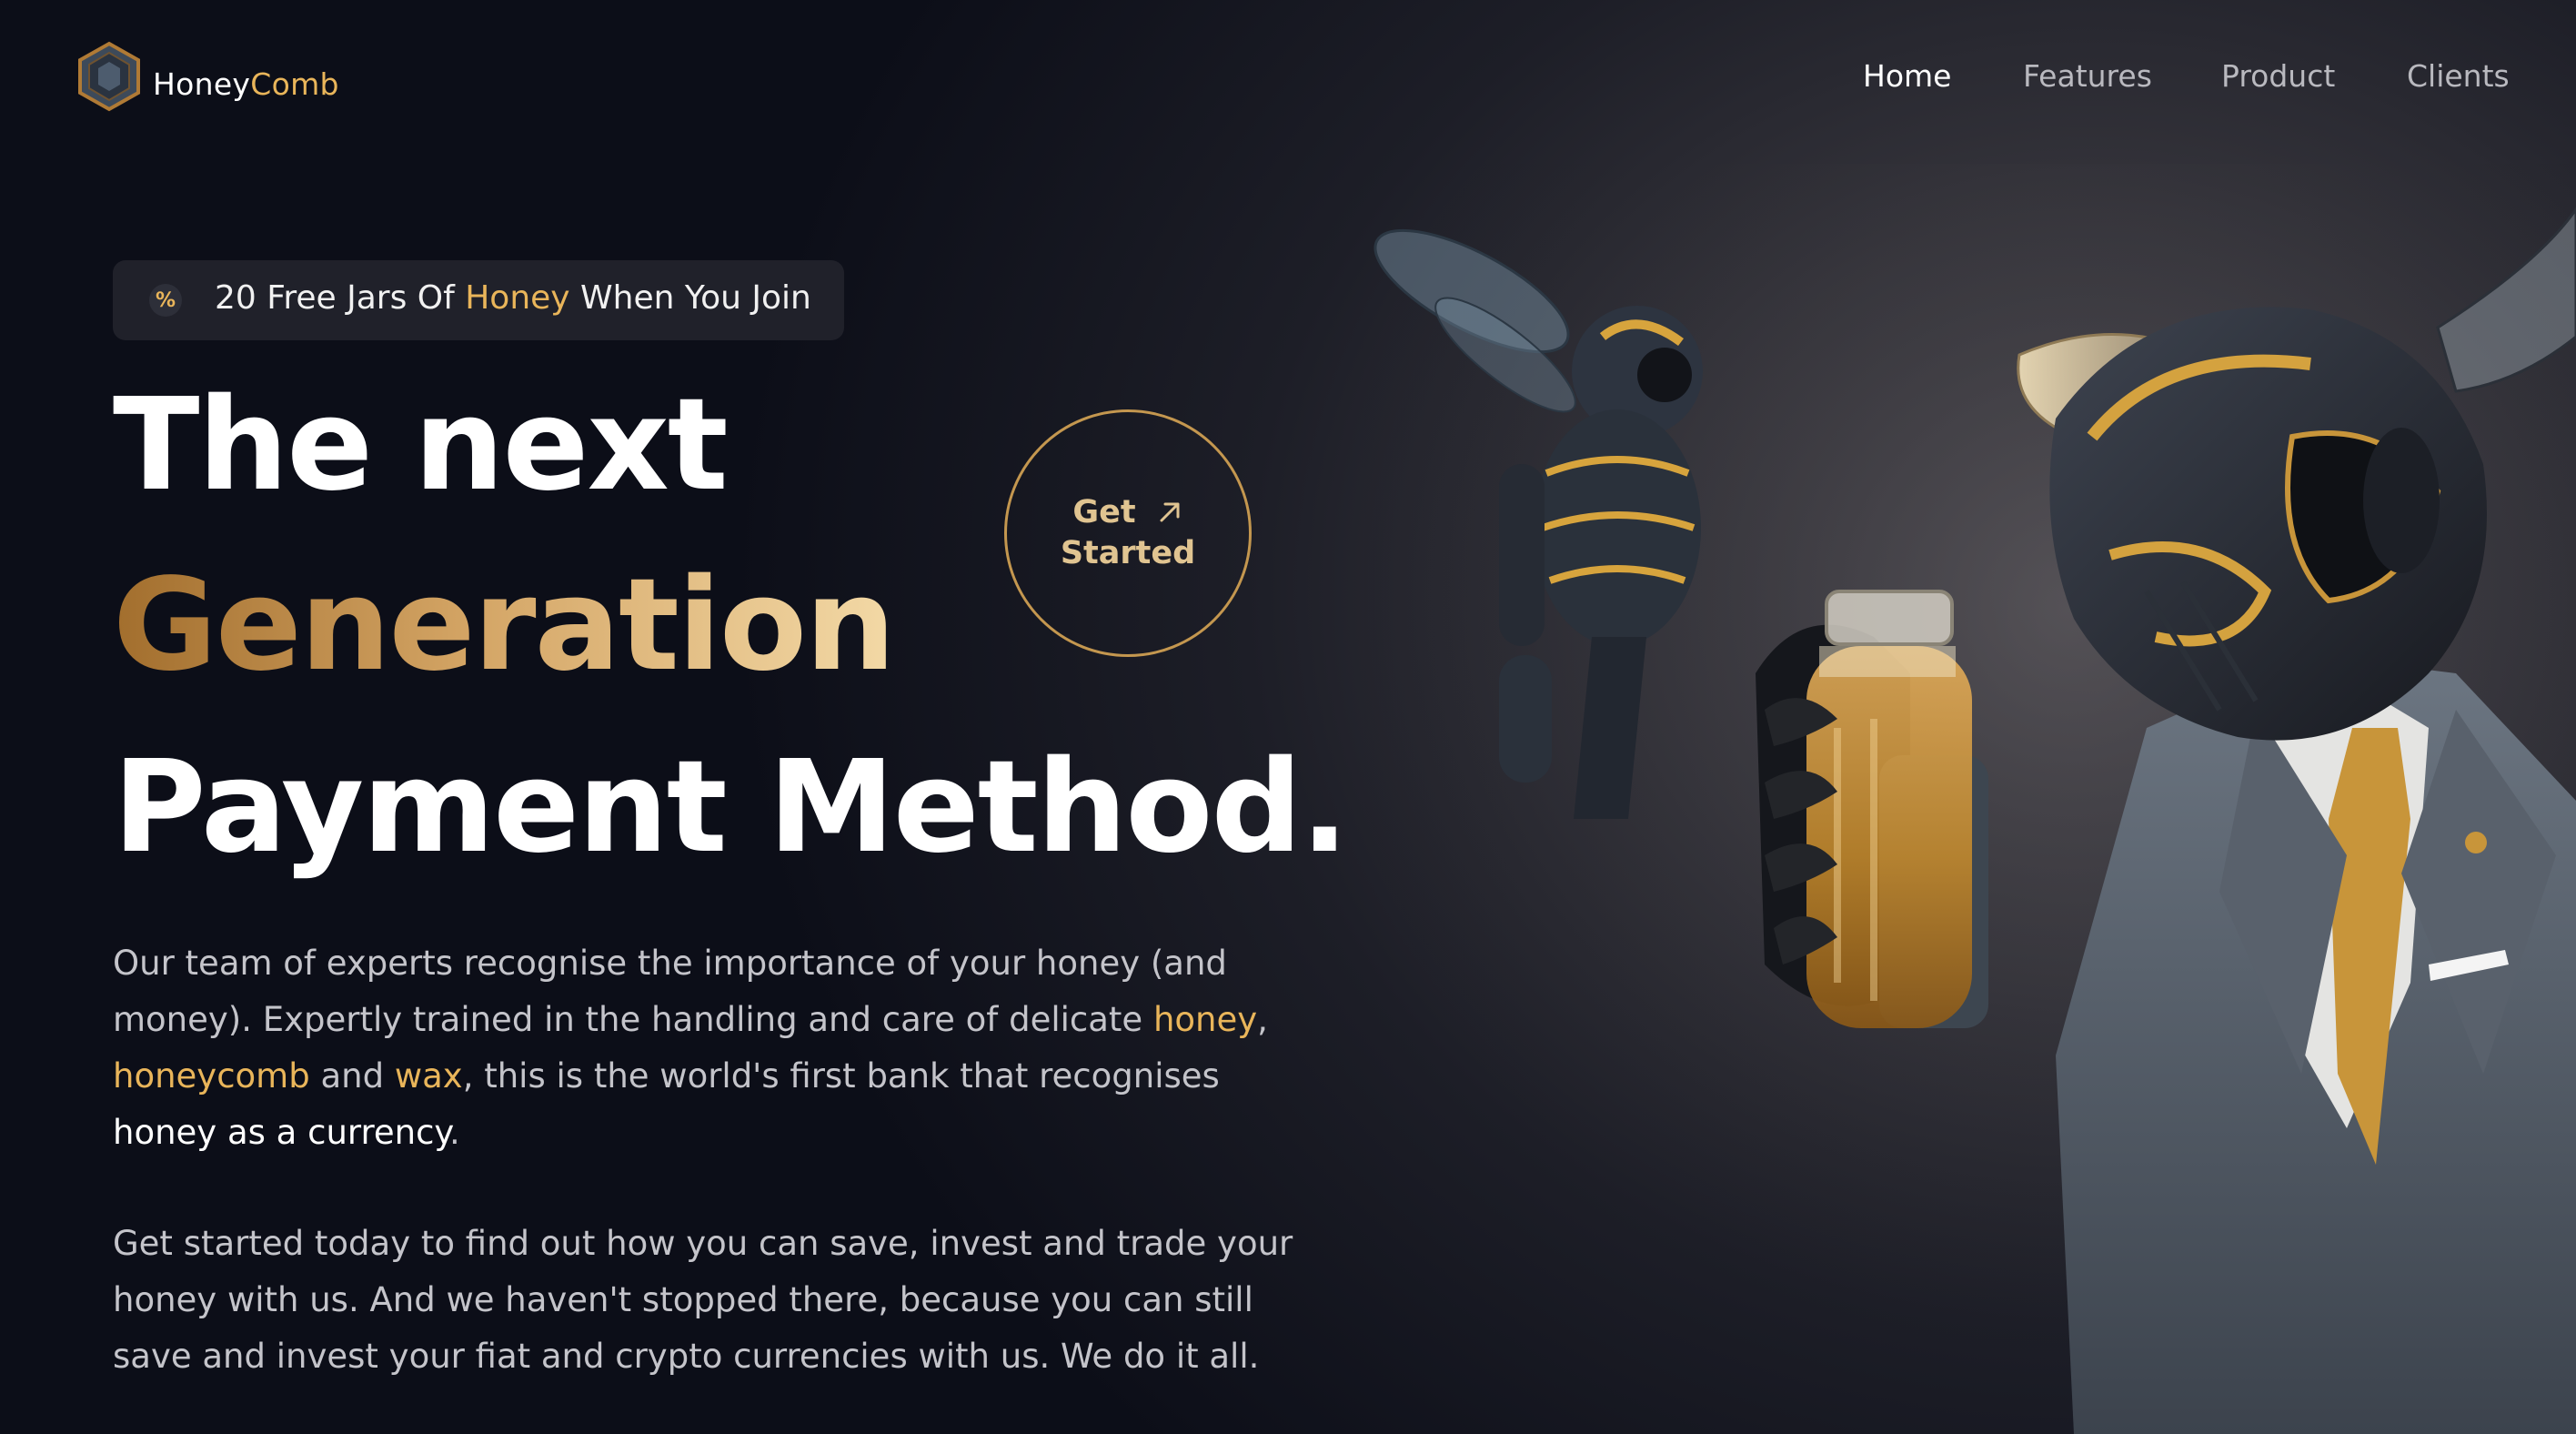 The width and height of the screenshot is (2576, 1434). Describe the element at coordinates (454, 1132) in the screenshot. I see `intro-text-5: .` at that location.